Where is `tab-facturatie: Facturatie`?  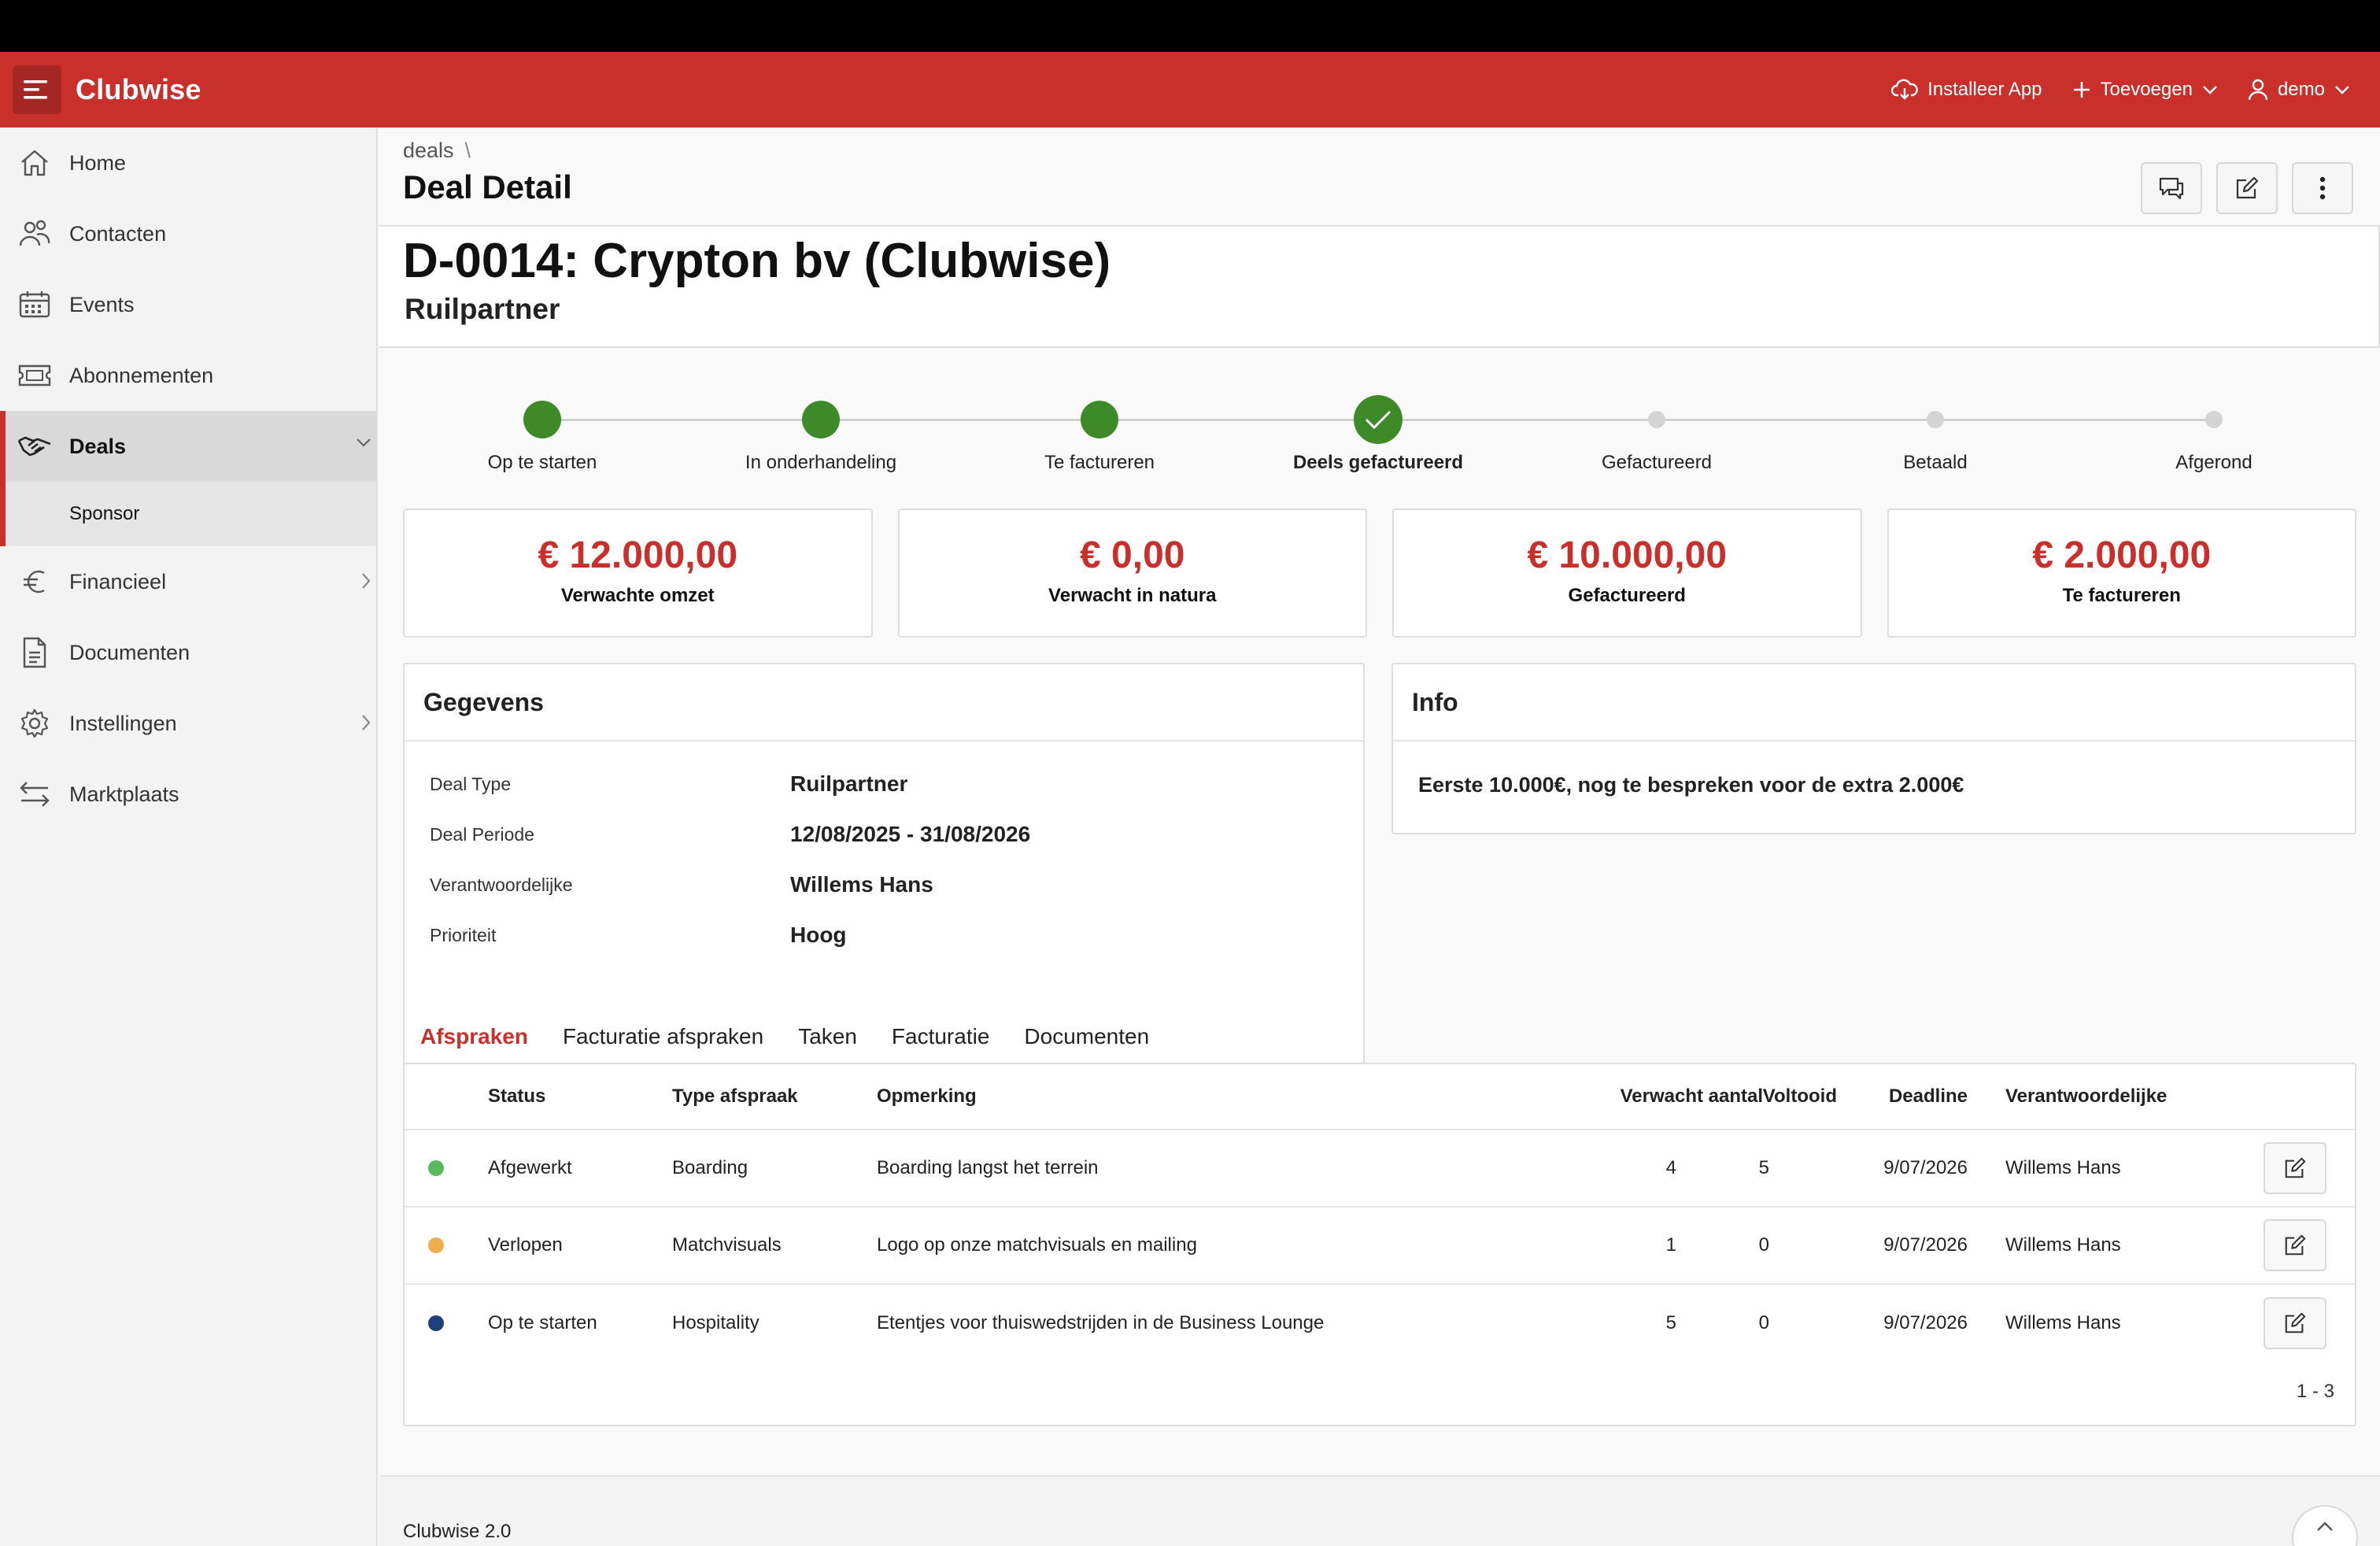
tab-facturatie: Facturatie is located at coordinates (941, 1037).